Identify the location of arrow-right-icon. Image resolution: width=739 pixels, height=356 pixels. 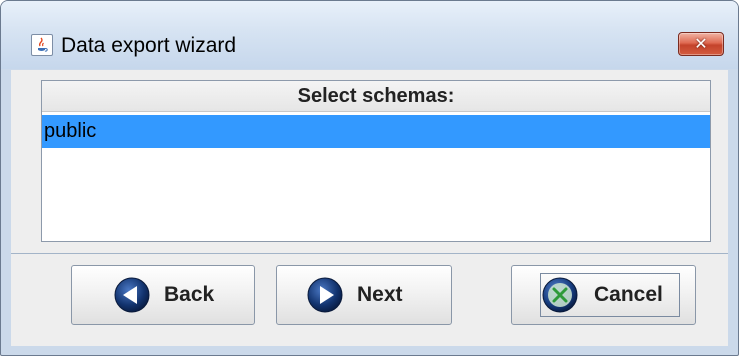
(325, 295).